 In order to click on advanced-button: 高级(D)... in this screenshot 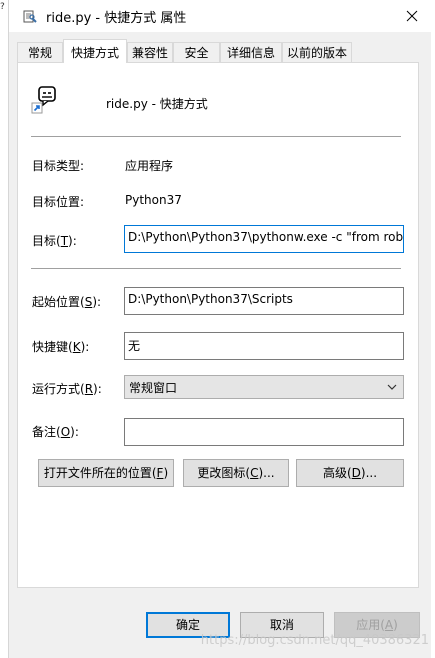, I will do `click(350, 473)`.